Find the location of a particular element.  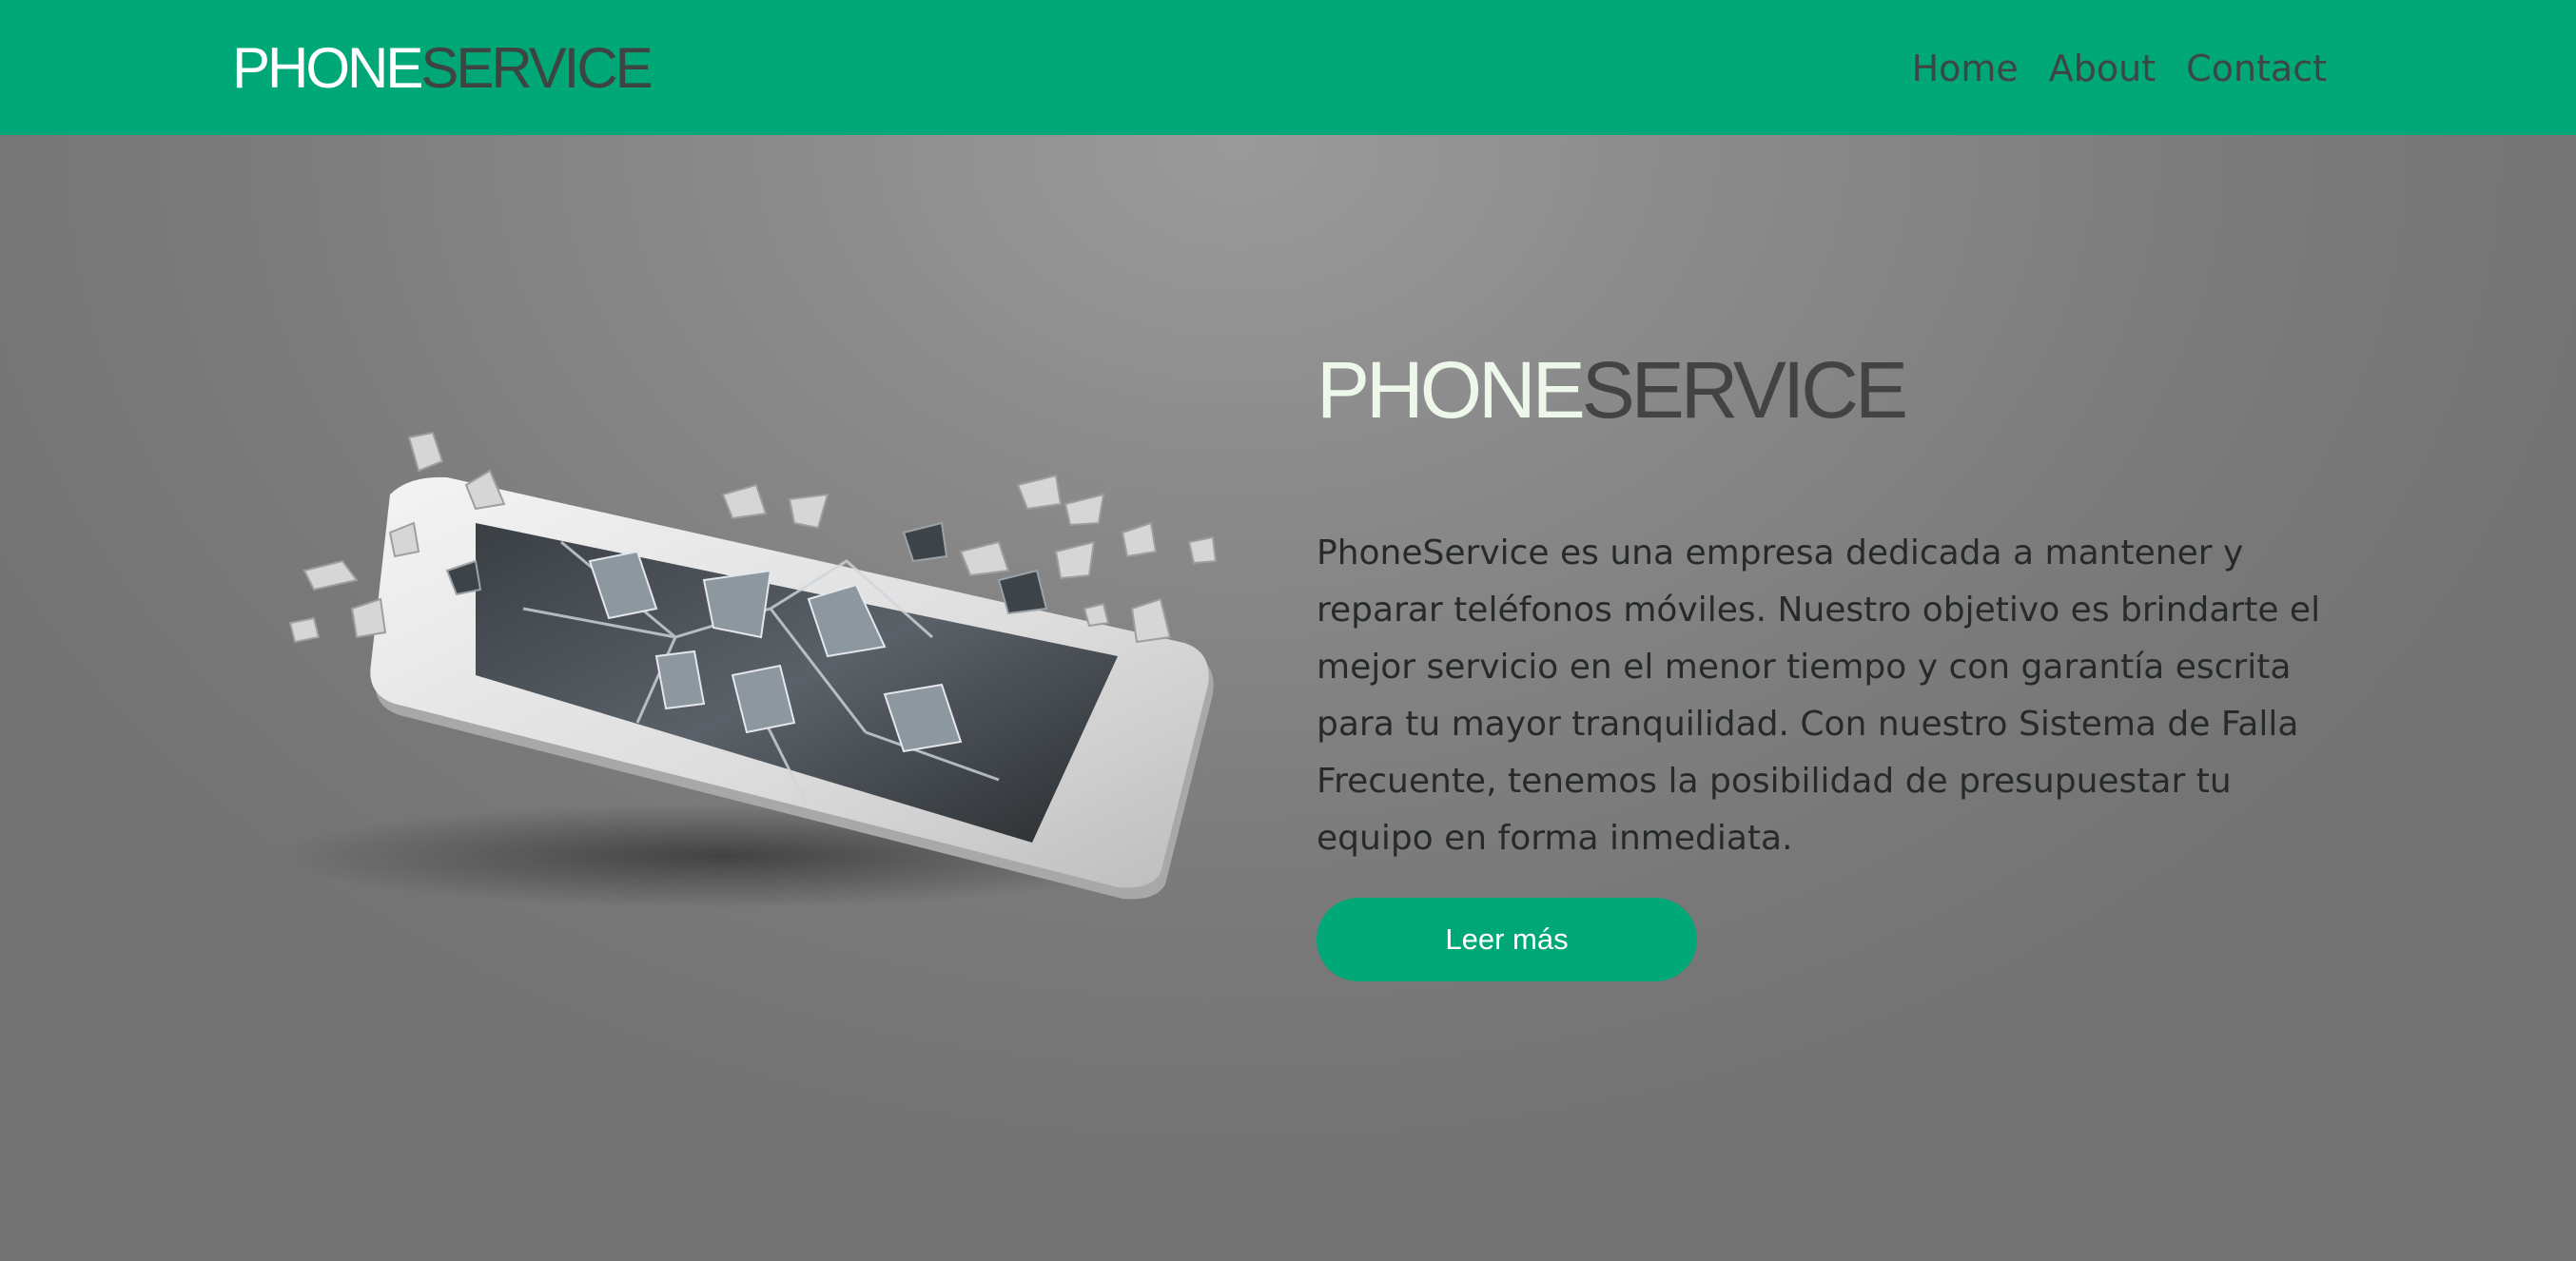

hero-title: PHONESERVICE is located at coordinates (1613, 389).